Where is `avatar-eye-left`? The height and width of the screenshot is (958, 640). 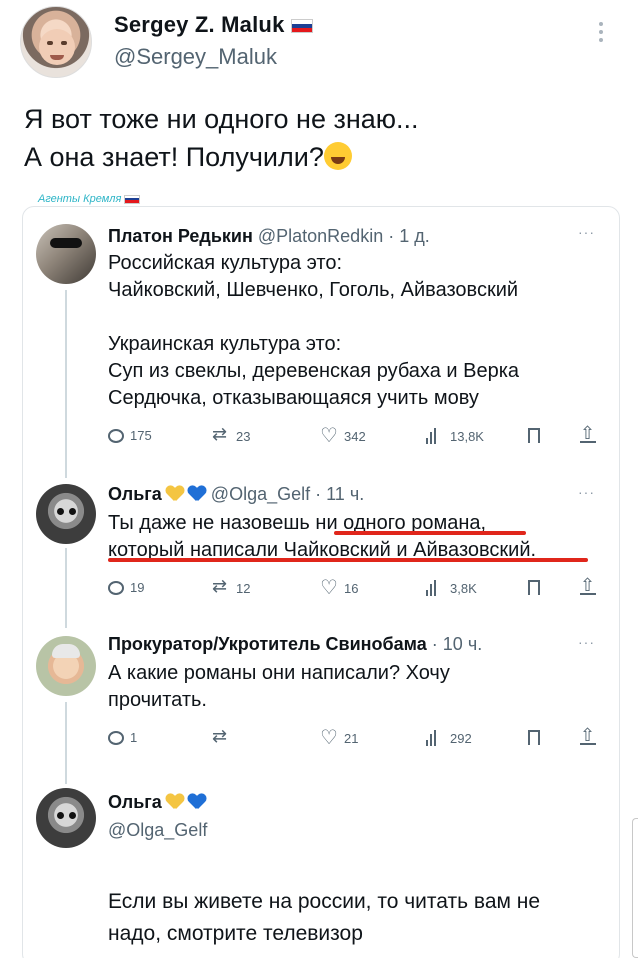
avatar-eye-left is located at coordinates (50, 43).